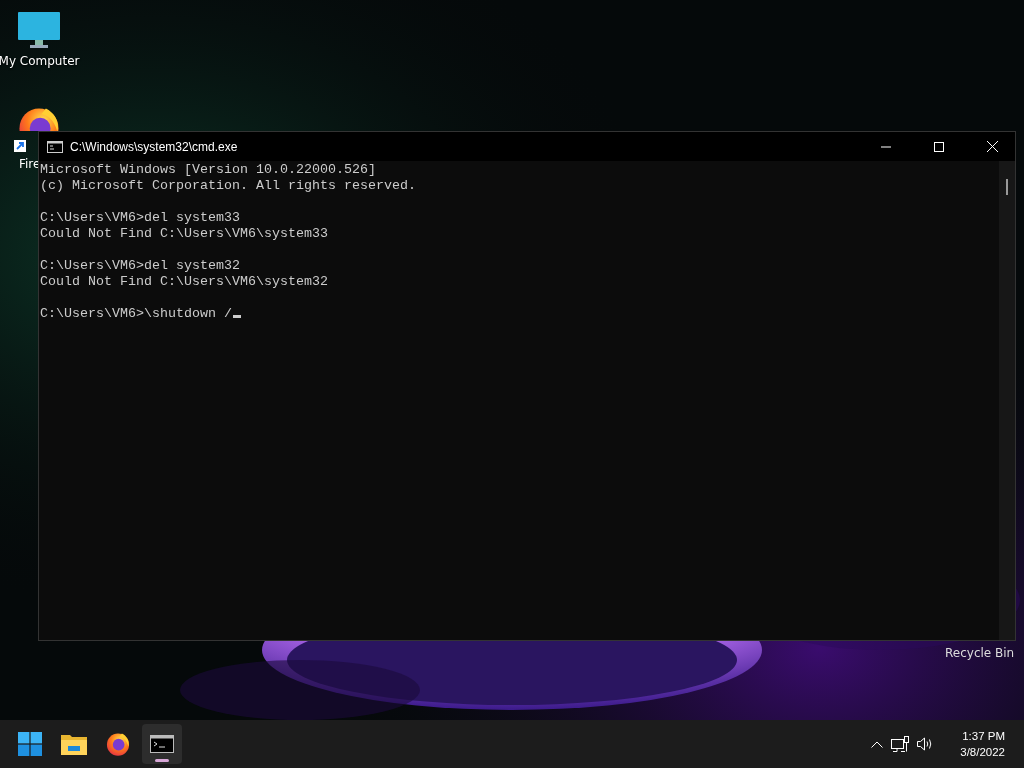 Image resolution: width=1024 pixels, height=768 pixels. I want to click on minimize-icon, so click(886, 146).